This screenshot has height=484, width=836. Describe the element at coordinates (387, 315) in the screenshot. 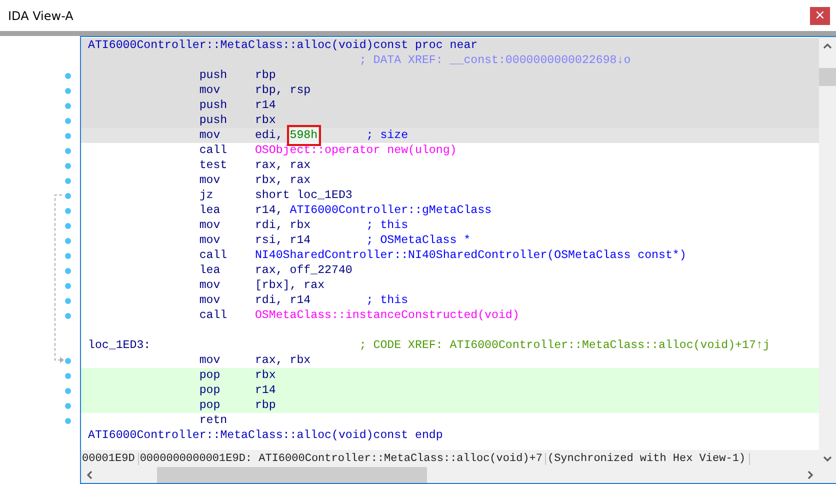

I see `operand: OSMetaClass::instanceConstructed(void)` at that location.